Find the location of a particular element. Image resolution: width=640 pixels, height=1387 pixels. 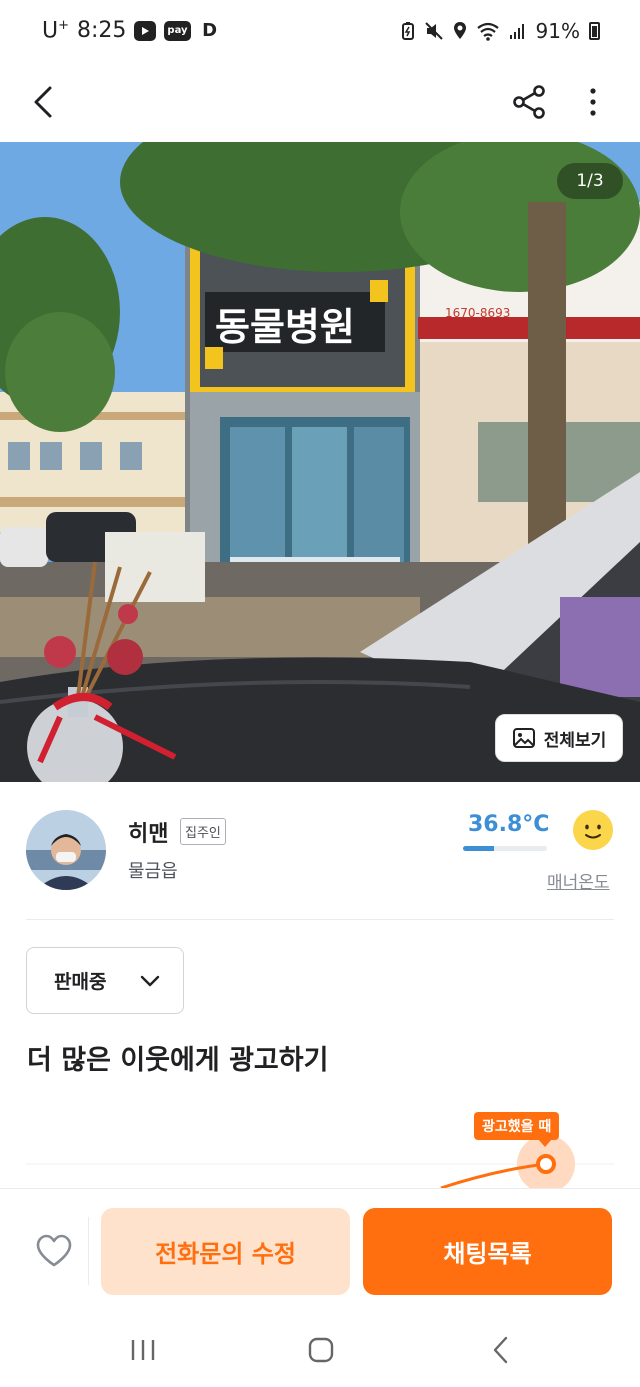

home-button is located at coordinates (321, 1350).